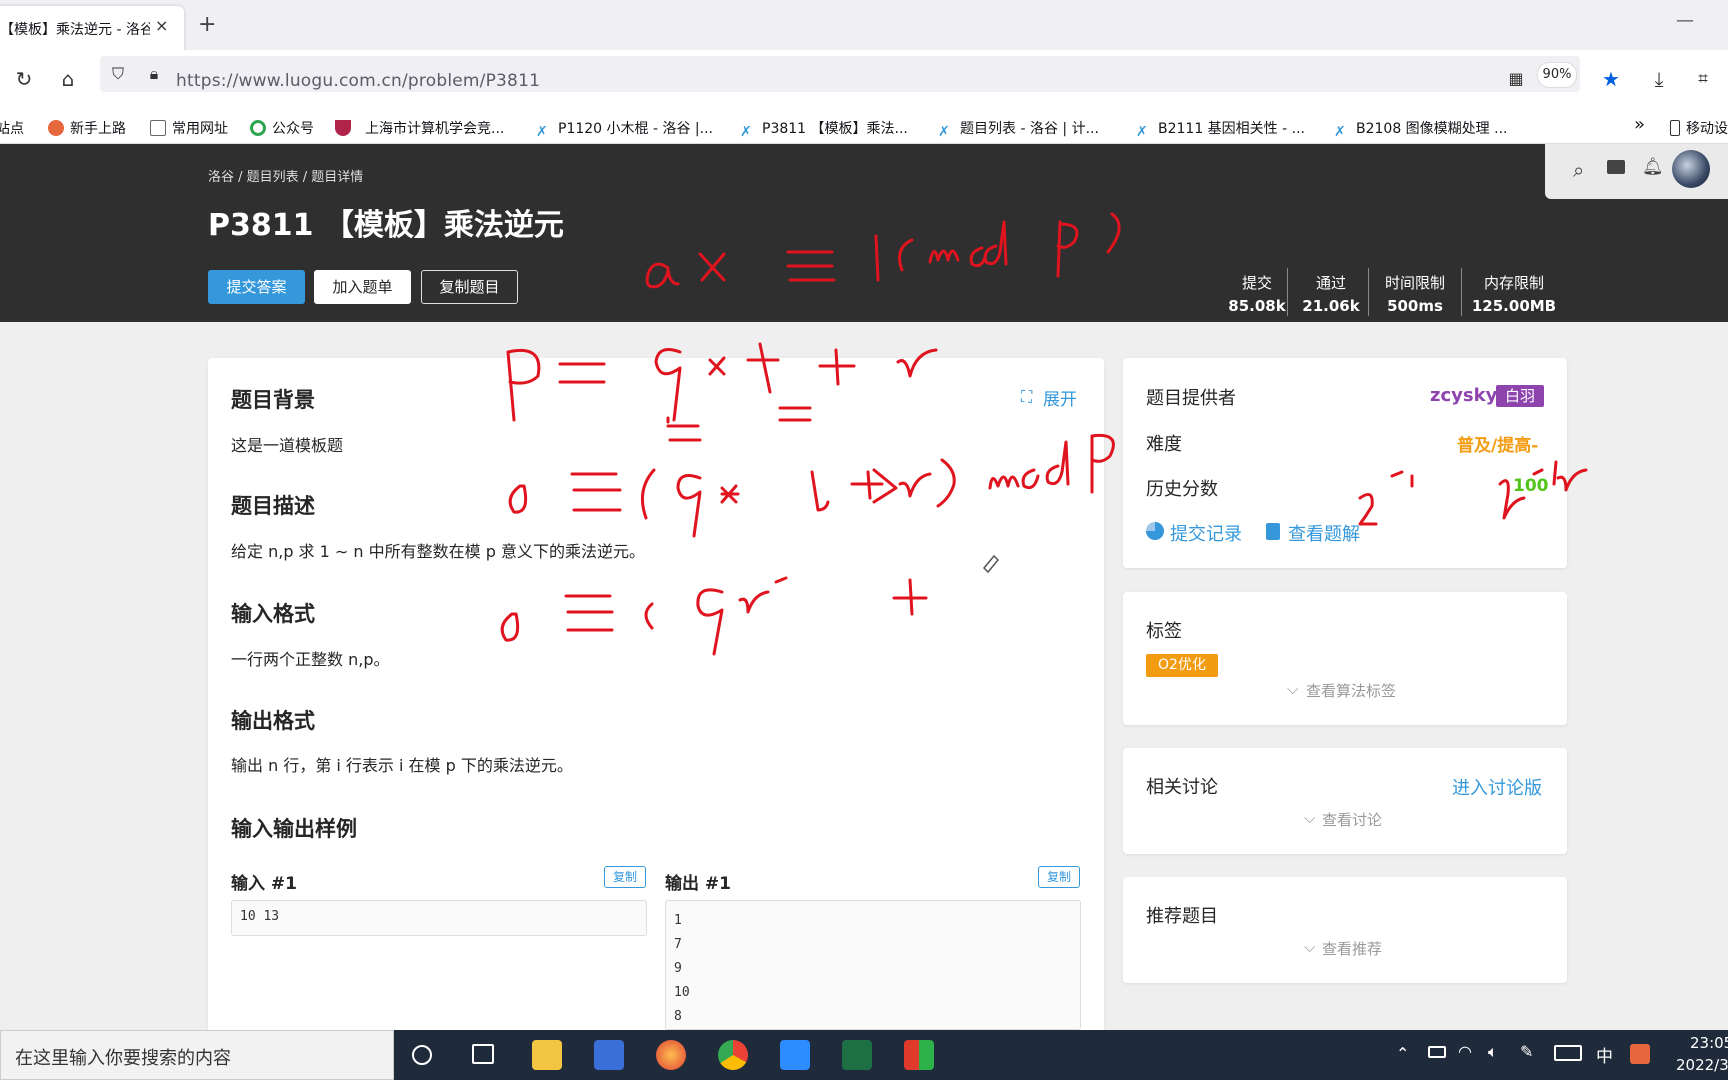 The width and height of the screenshot is (1728, 1080). What do you see at coordinates (422, 1055) in the screenshot?
I see `cortana-icon` at bounding box center [422, 1055].